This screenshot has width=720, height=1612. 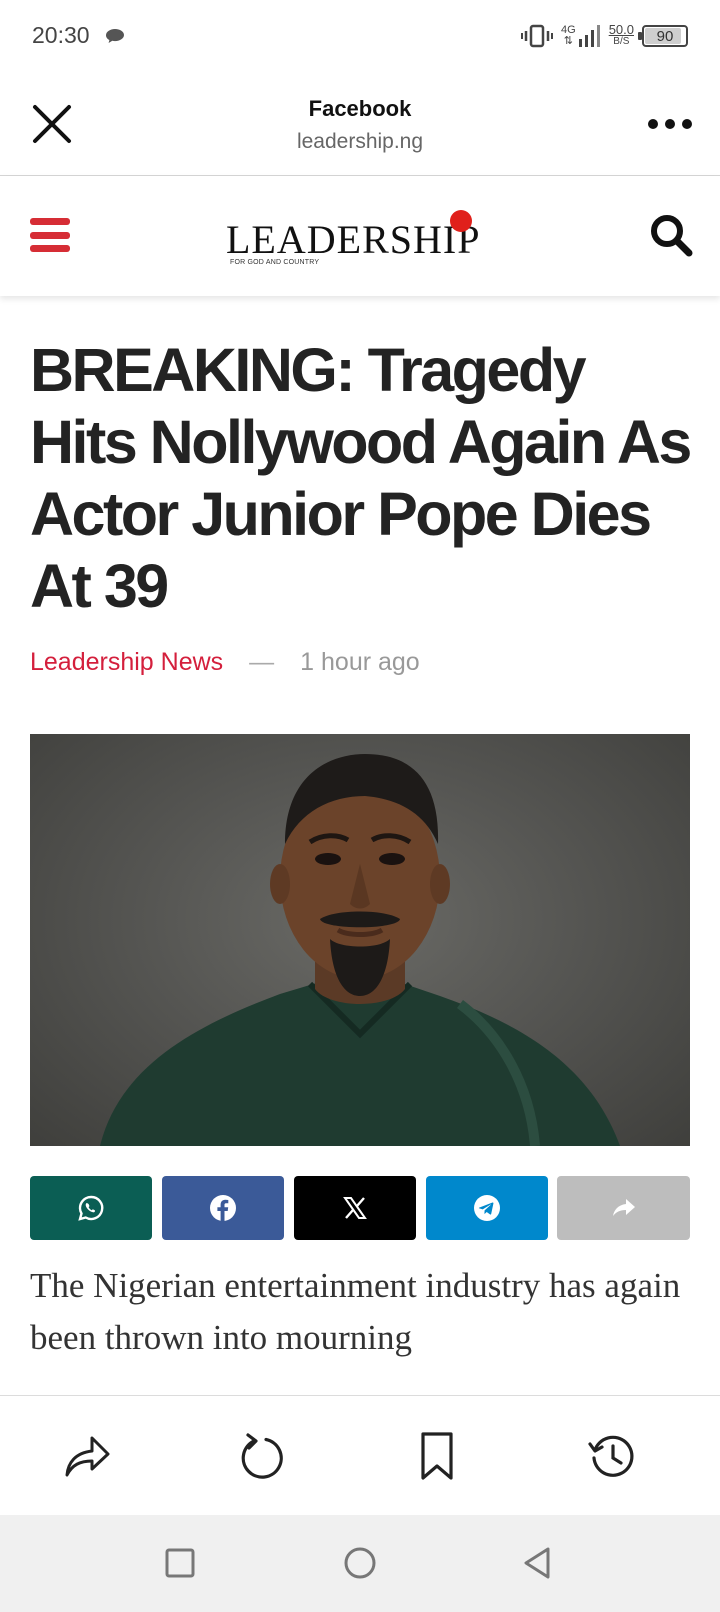 I want to click on back-icon, so click(x=538, y=1563).